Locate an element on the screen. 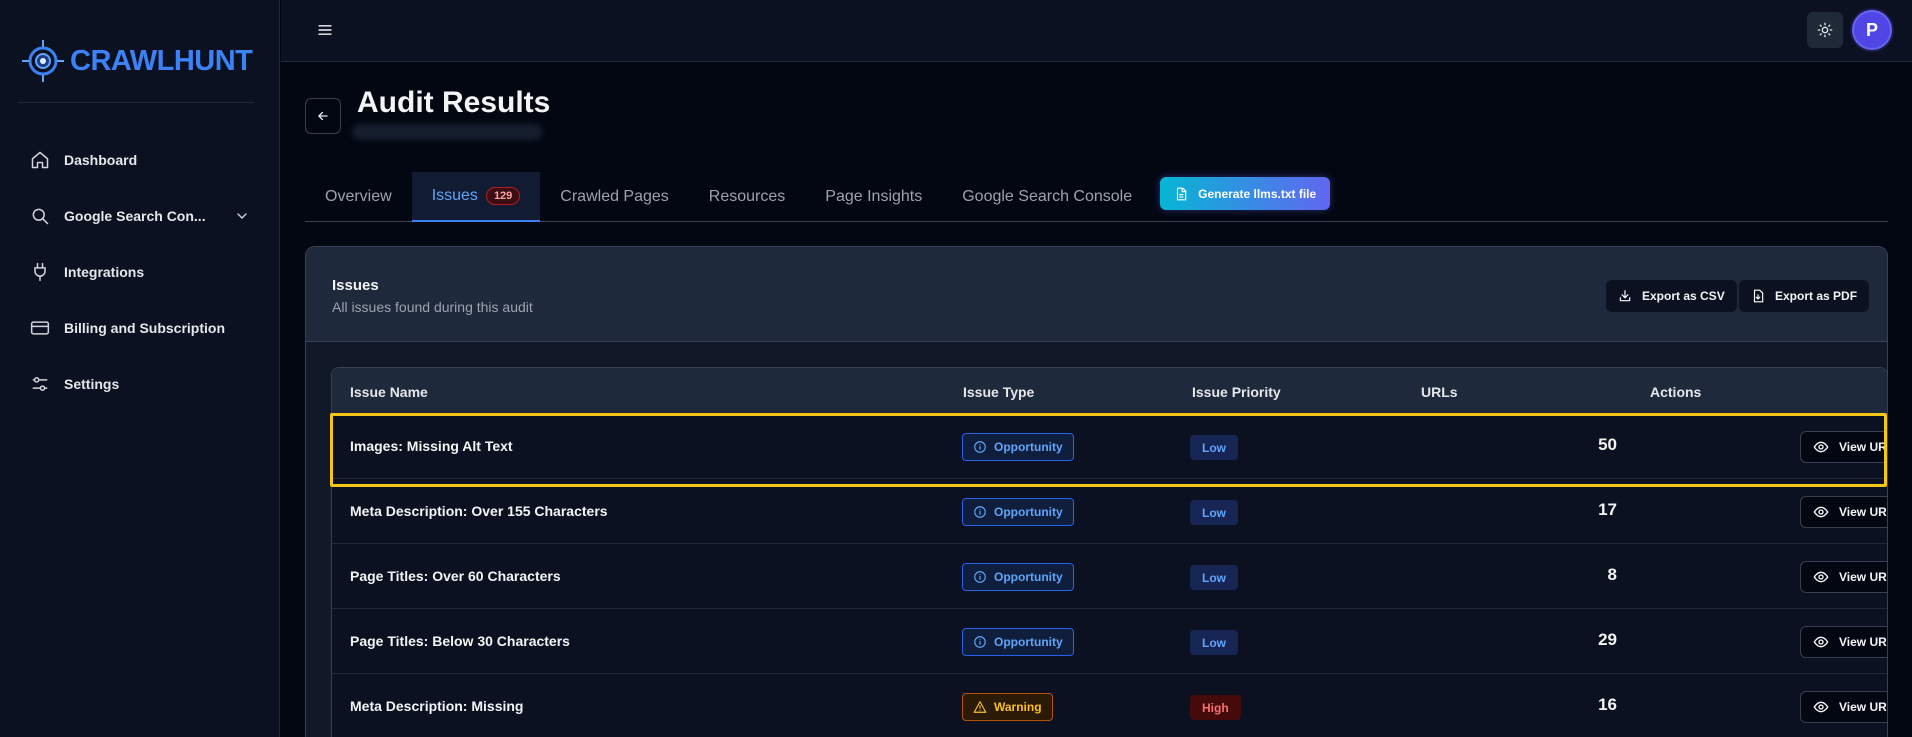 This screenshot has width=1912, height=737. plug-icon is located at coordinates (40, 272).